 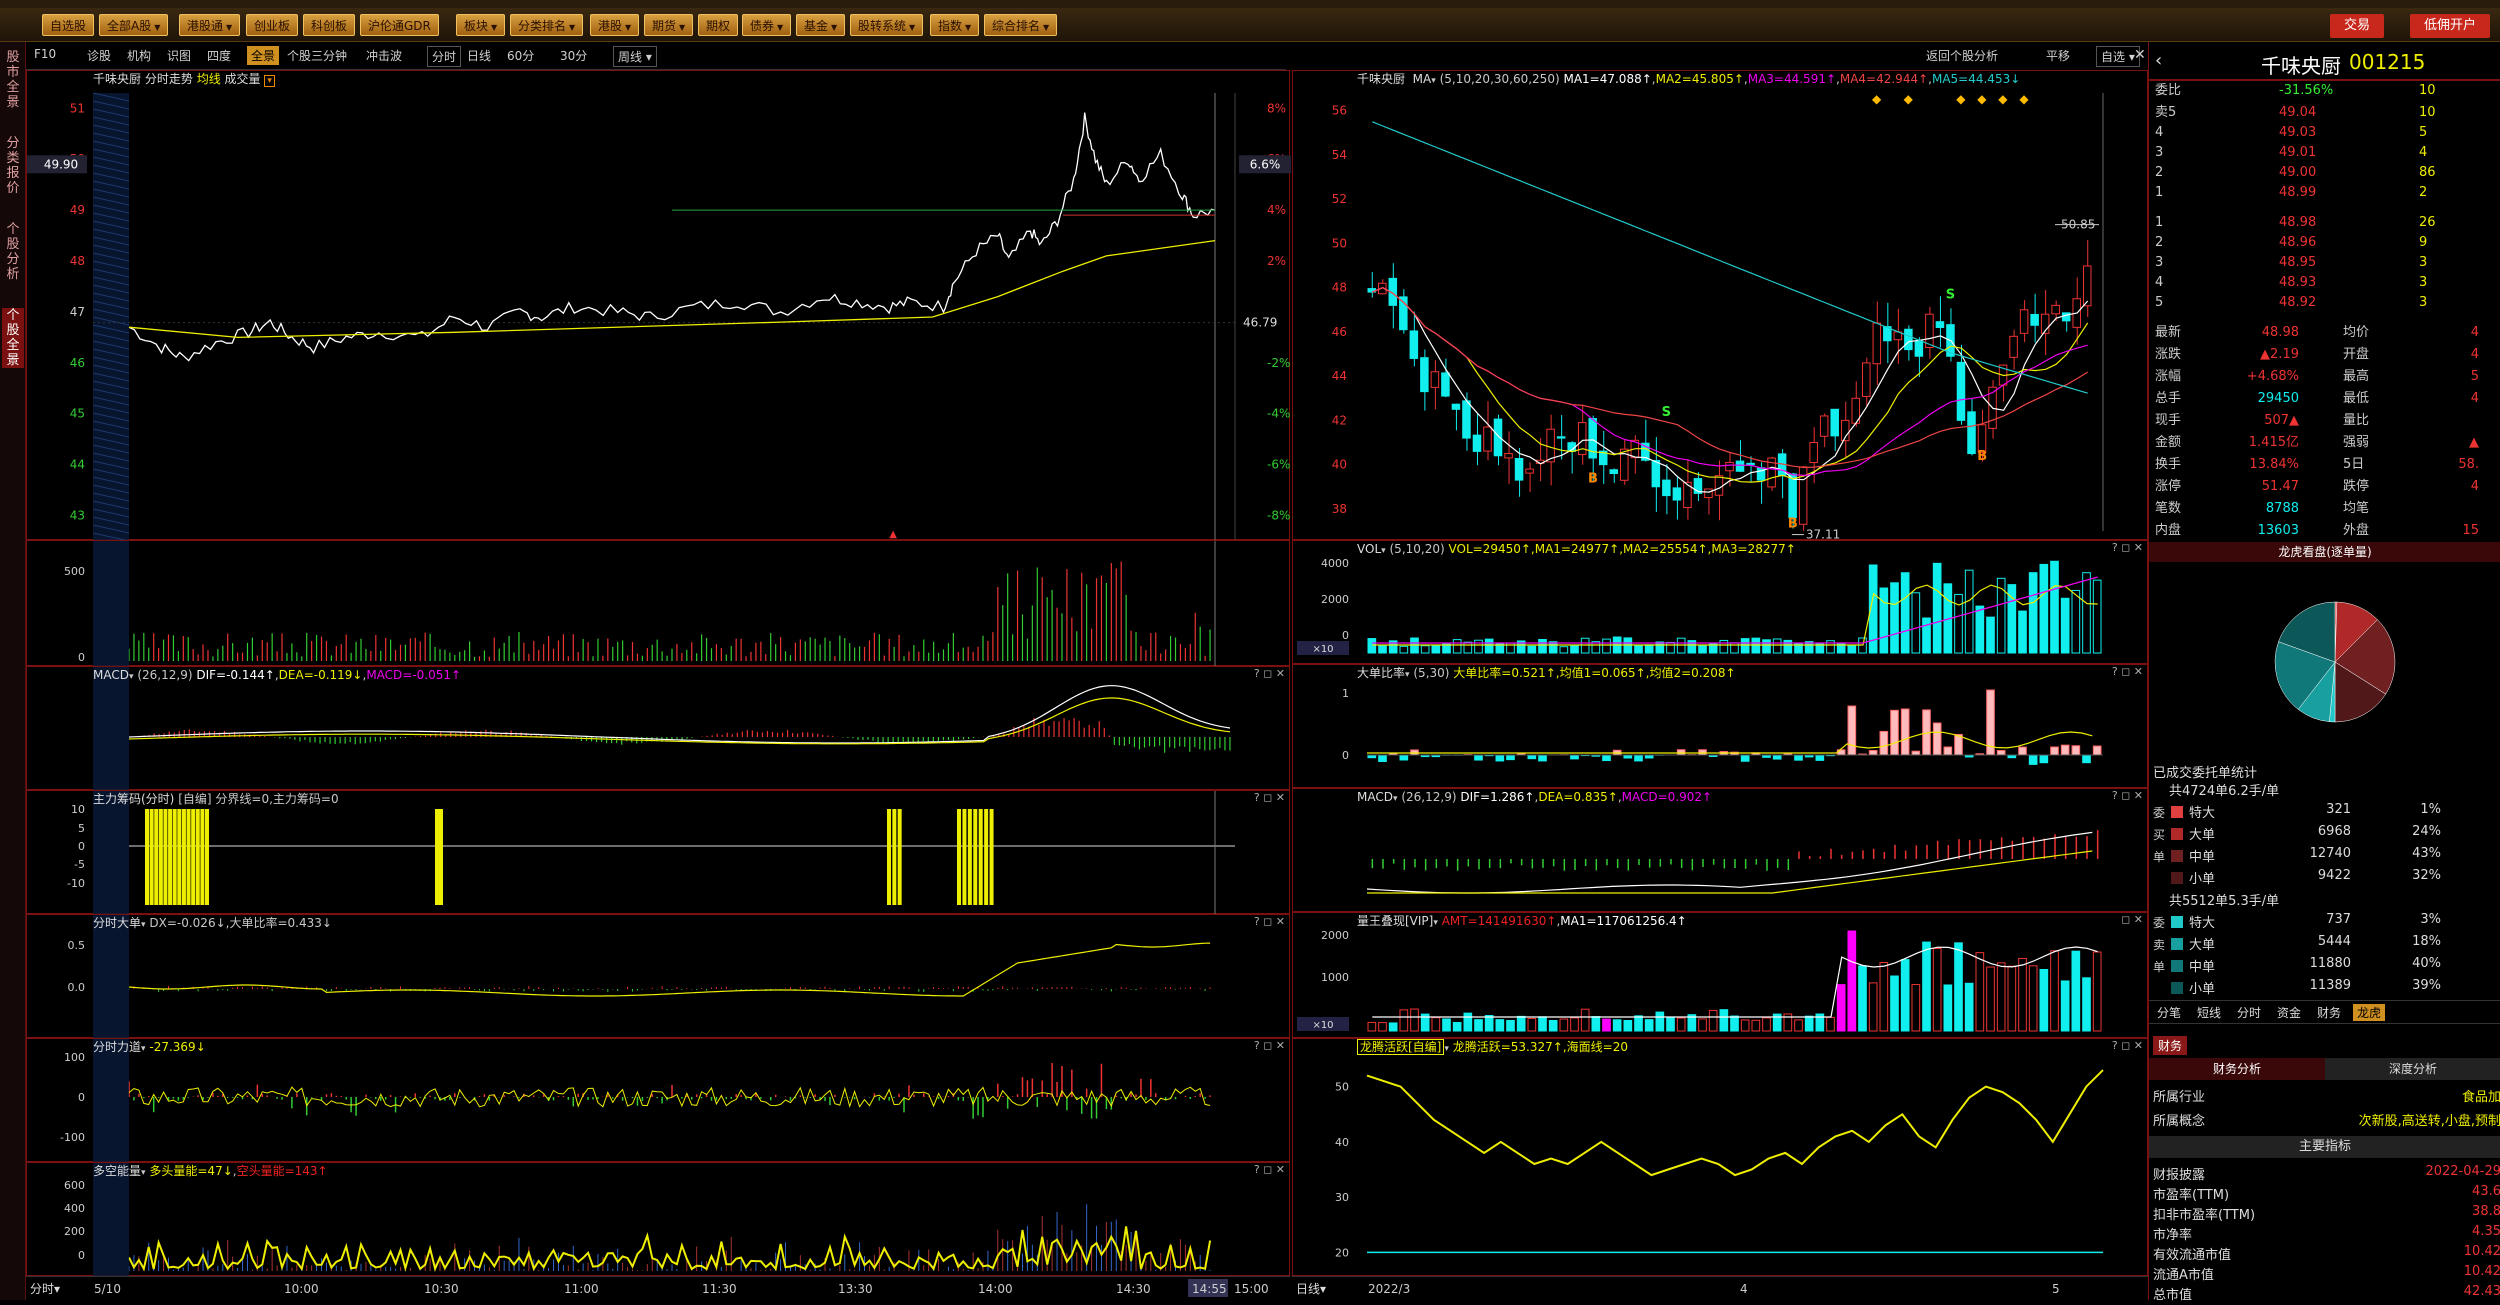 I want to click on pre-market-shade, so click(x=111, y=1101).